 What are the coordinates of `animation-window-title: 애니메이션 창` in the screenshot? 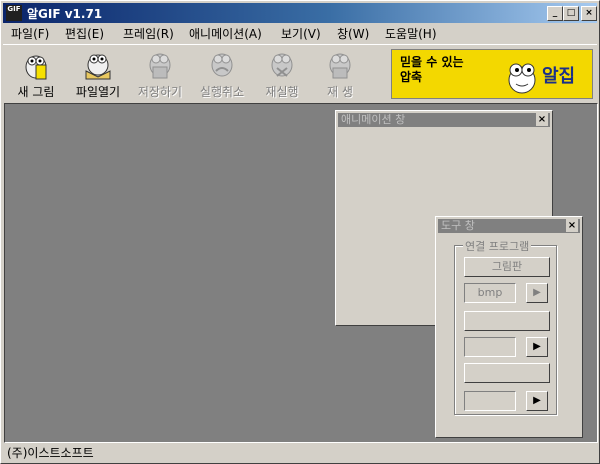 It's located at (373, 119).